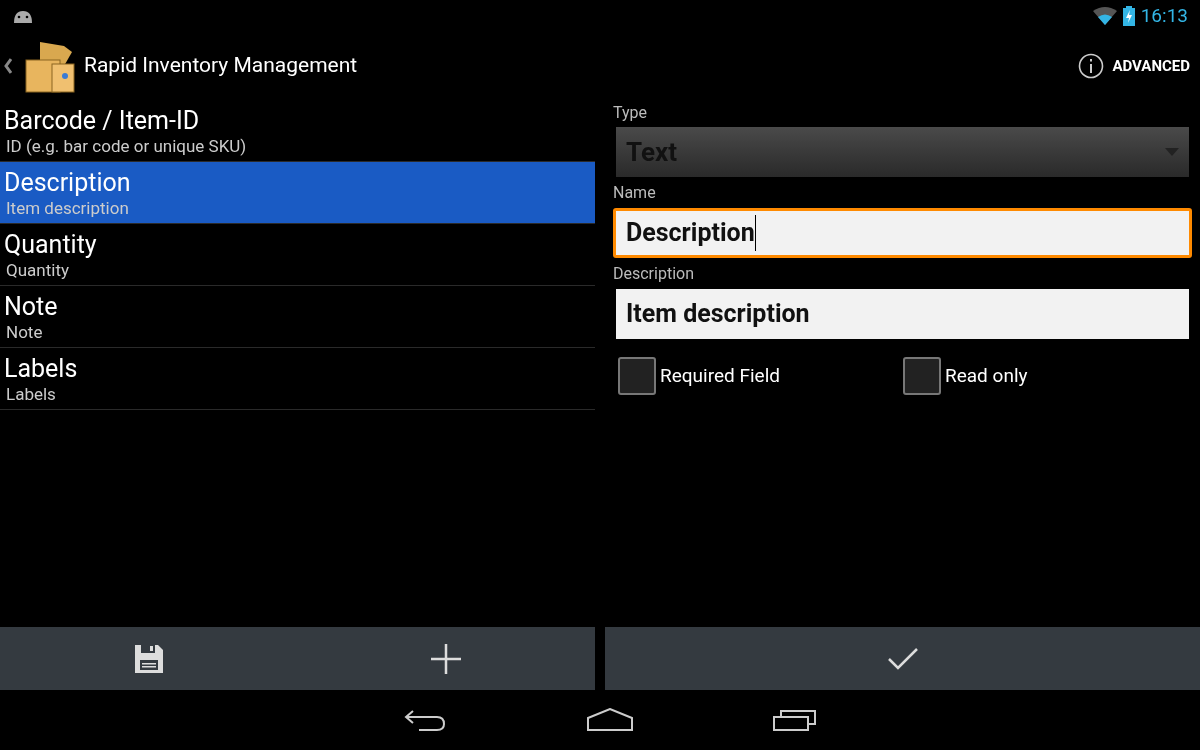 The image size is (1200, 750). What do you see at coordinates (148, 658) in the screenshot?
I see `save-icon` at bounding box center [148, 658].